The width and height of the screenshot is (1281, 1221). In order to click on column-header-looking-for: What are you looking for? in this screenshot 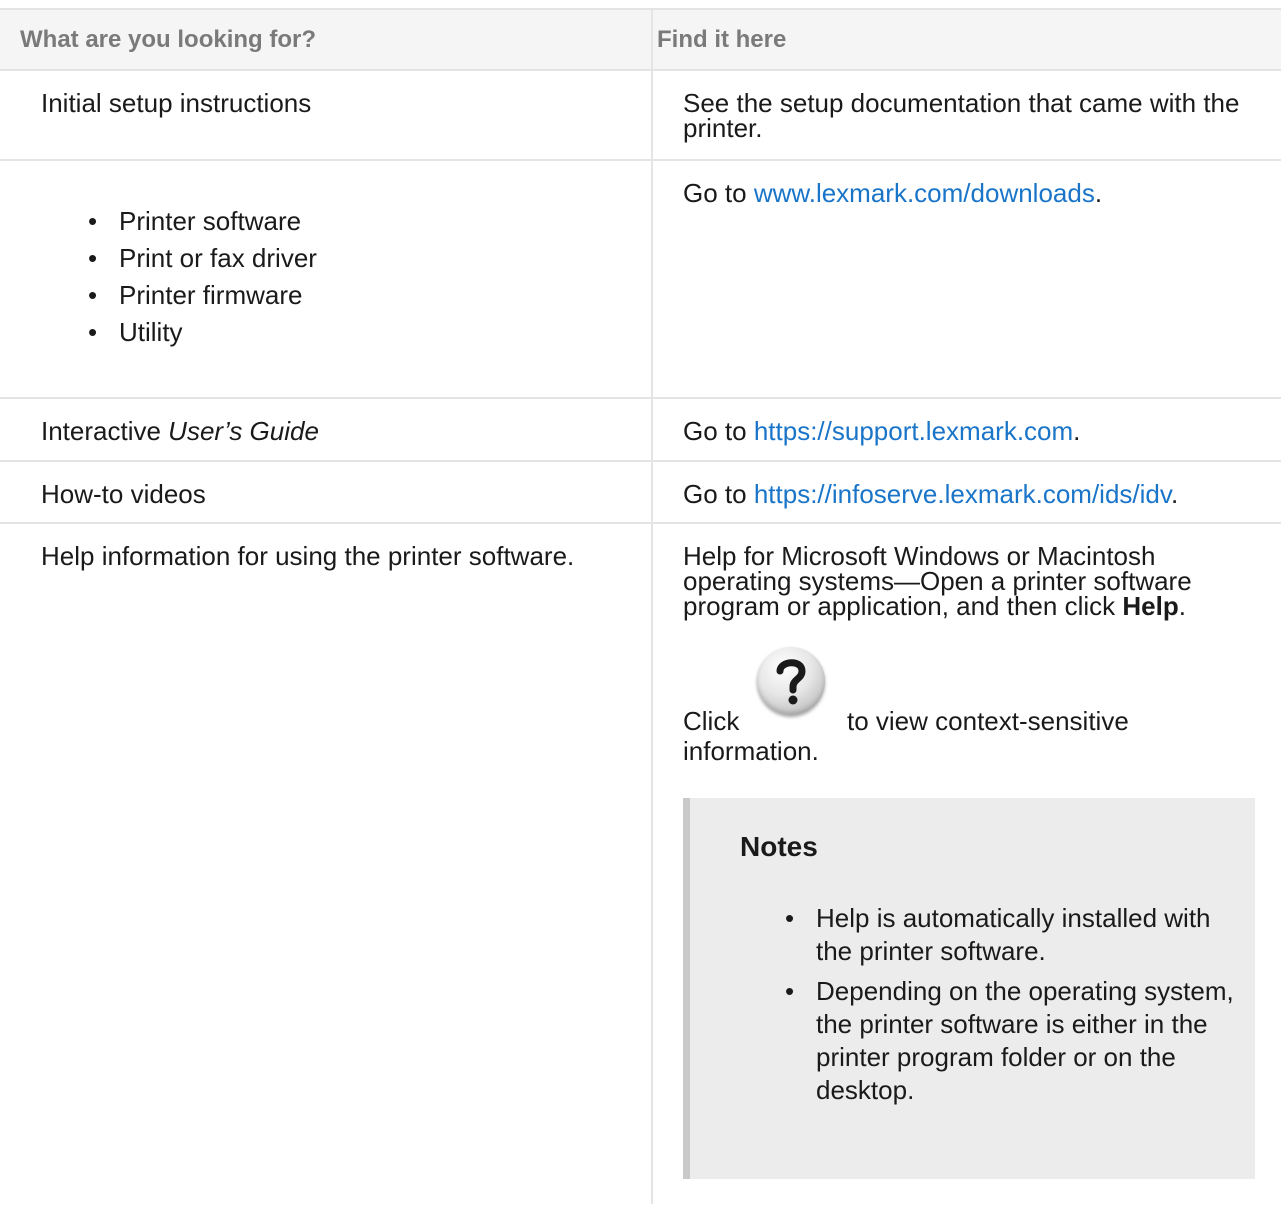, I will do `click(326, 39)`.